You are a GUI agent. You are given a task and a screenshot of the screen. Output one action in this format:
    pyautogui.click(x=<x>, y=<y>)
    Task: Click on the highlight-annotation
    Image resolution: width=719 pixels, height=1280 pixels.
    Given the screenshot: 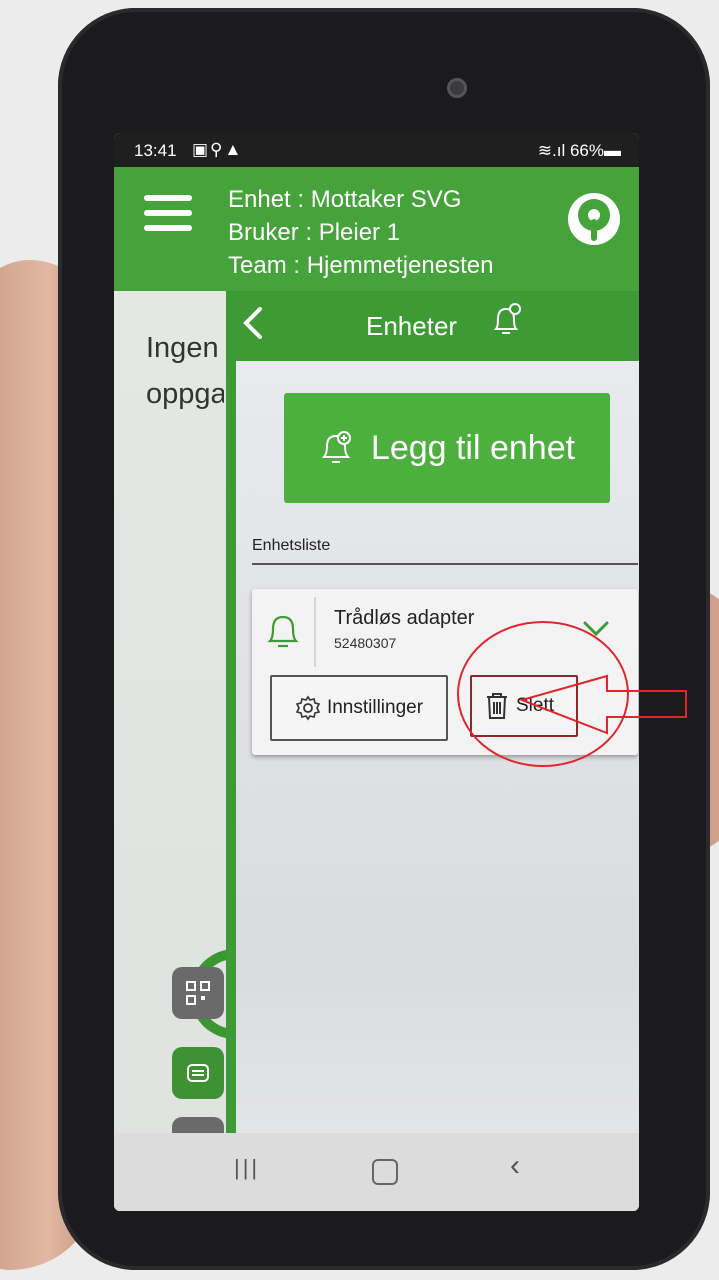 What is the action you would take?
    pyautogui.click(x=572, y=694)
    